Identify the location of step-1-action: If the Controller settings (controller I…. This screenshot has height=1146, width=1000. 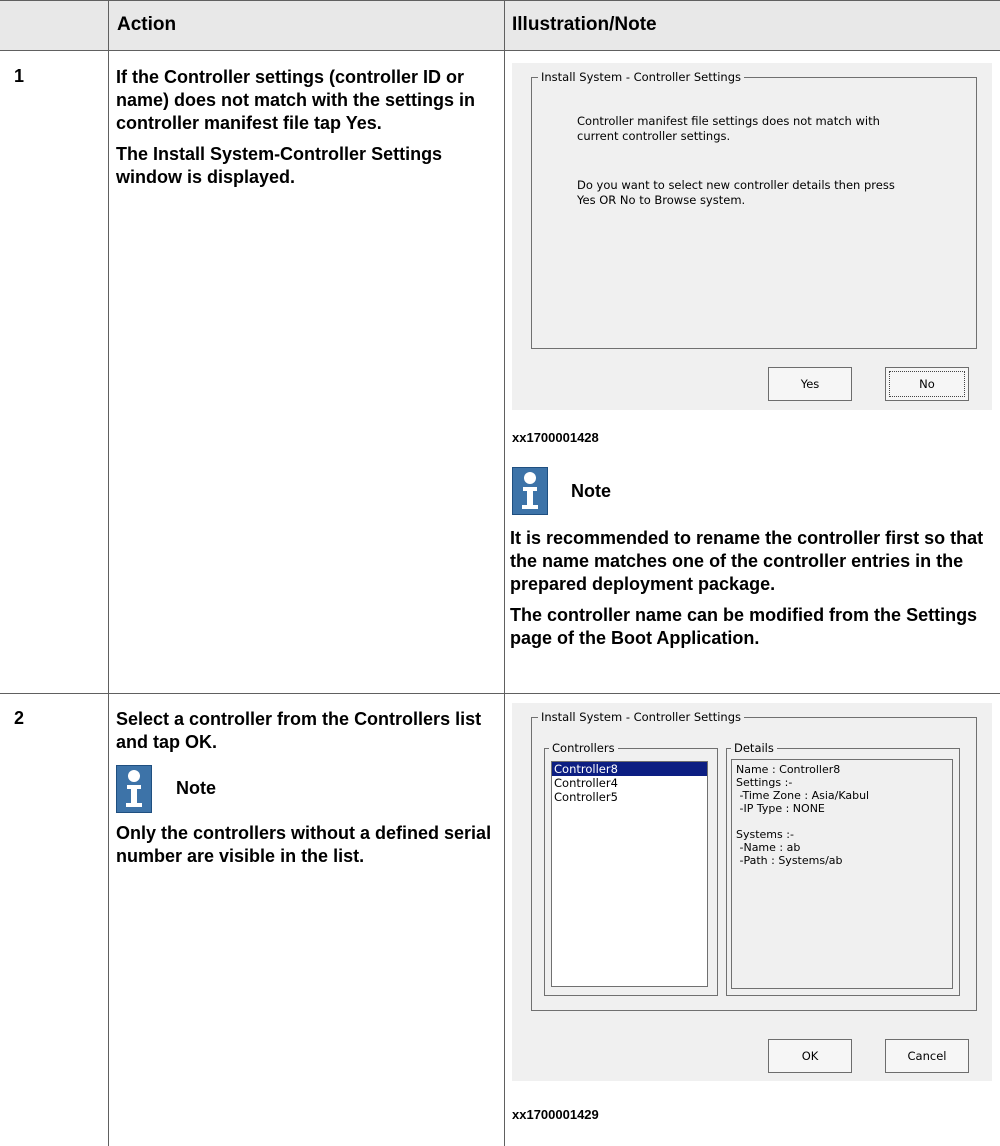
(296, 127).